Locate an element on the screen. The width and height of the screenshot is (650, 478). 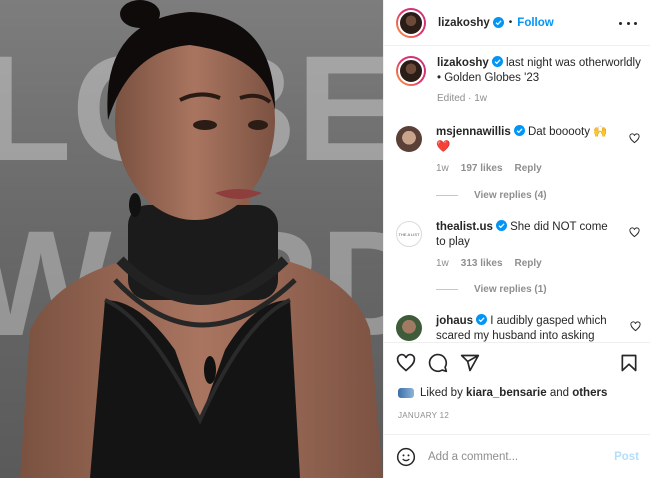
view-replies-button: View replies (1) is located at coordinates (491, 289).